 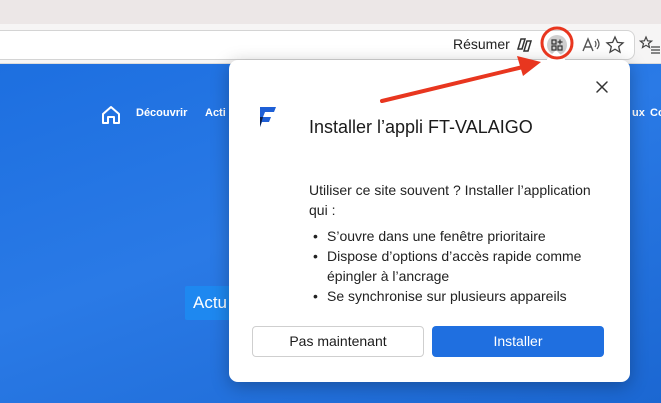 What do you see at coordinates (615, 45) in the screenshot?
I see `favorite-star-icon` at bounding box center [615, 45].